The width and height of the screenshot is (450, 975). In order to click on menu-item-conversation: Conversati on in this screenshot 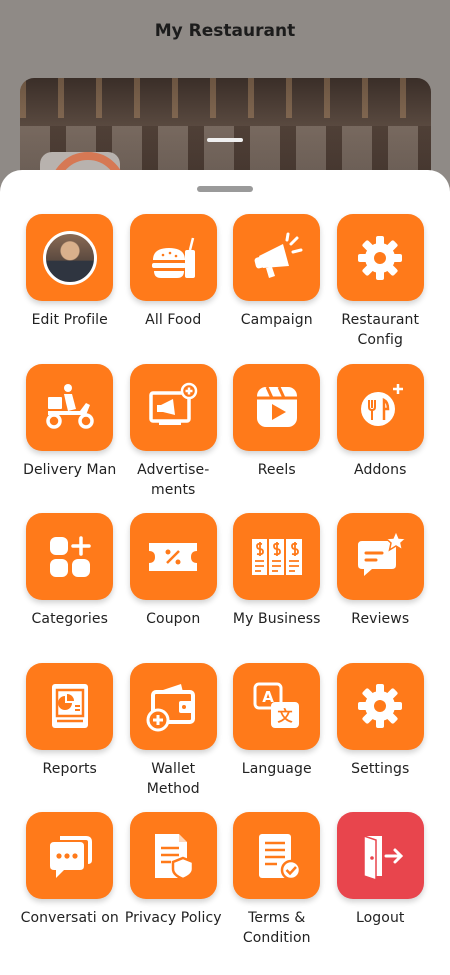, I will do `click(70, 887)`.